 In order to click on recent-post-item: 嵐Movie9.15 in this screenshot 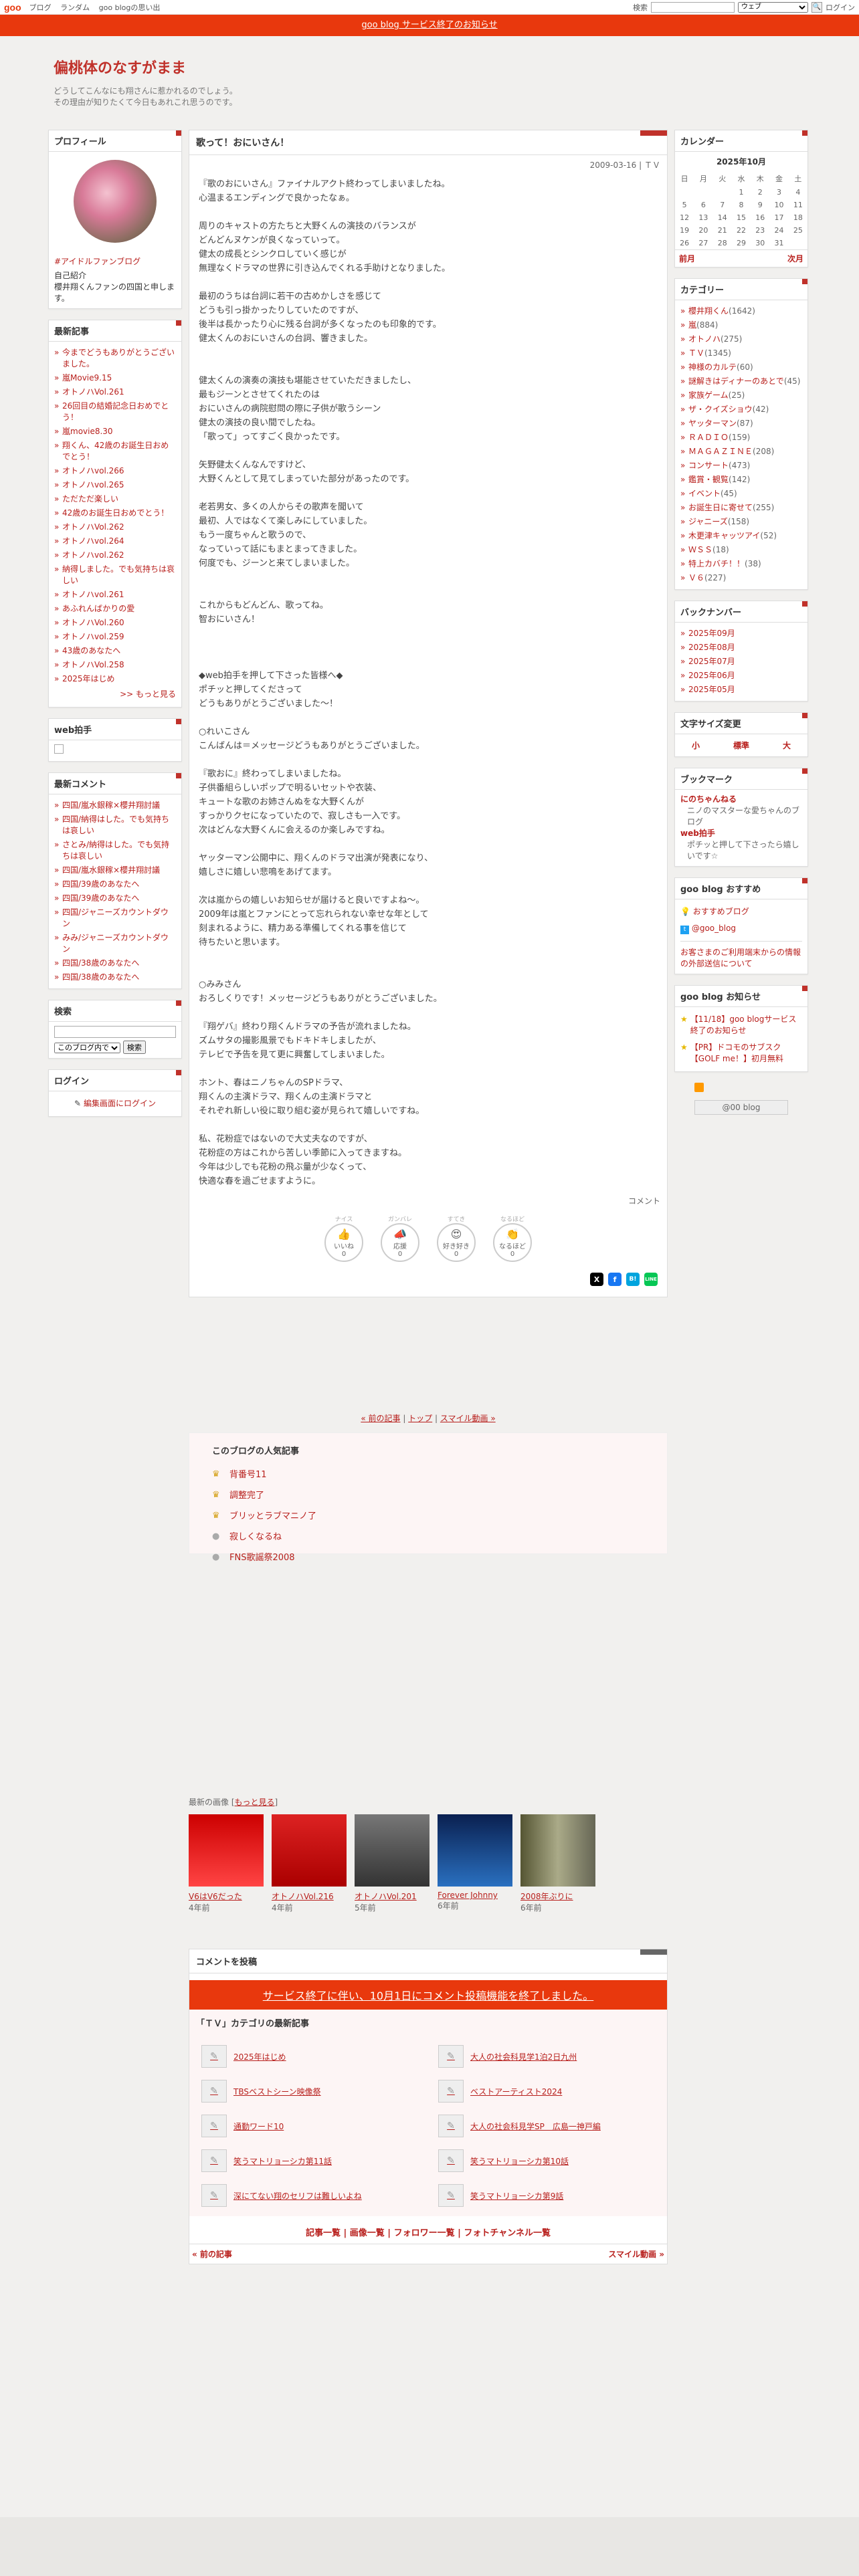, I will do `click(115, 378)`.